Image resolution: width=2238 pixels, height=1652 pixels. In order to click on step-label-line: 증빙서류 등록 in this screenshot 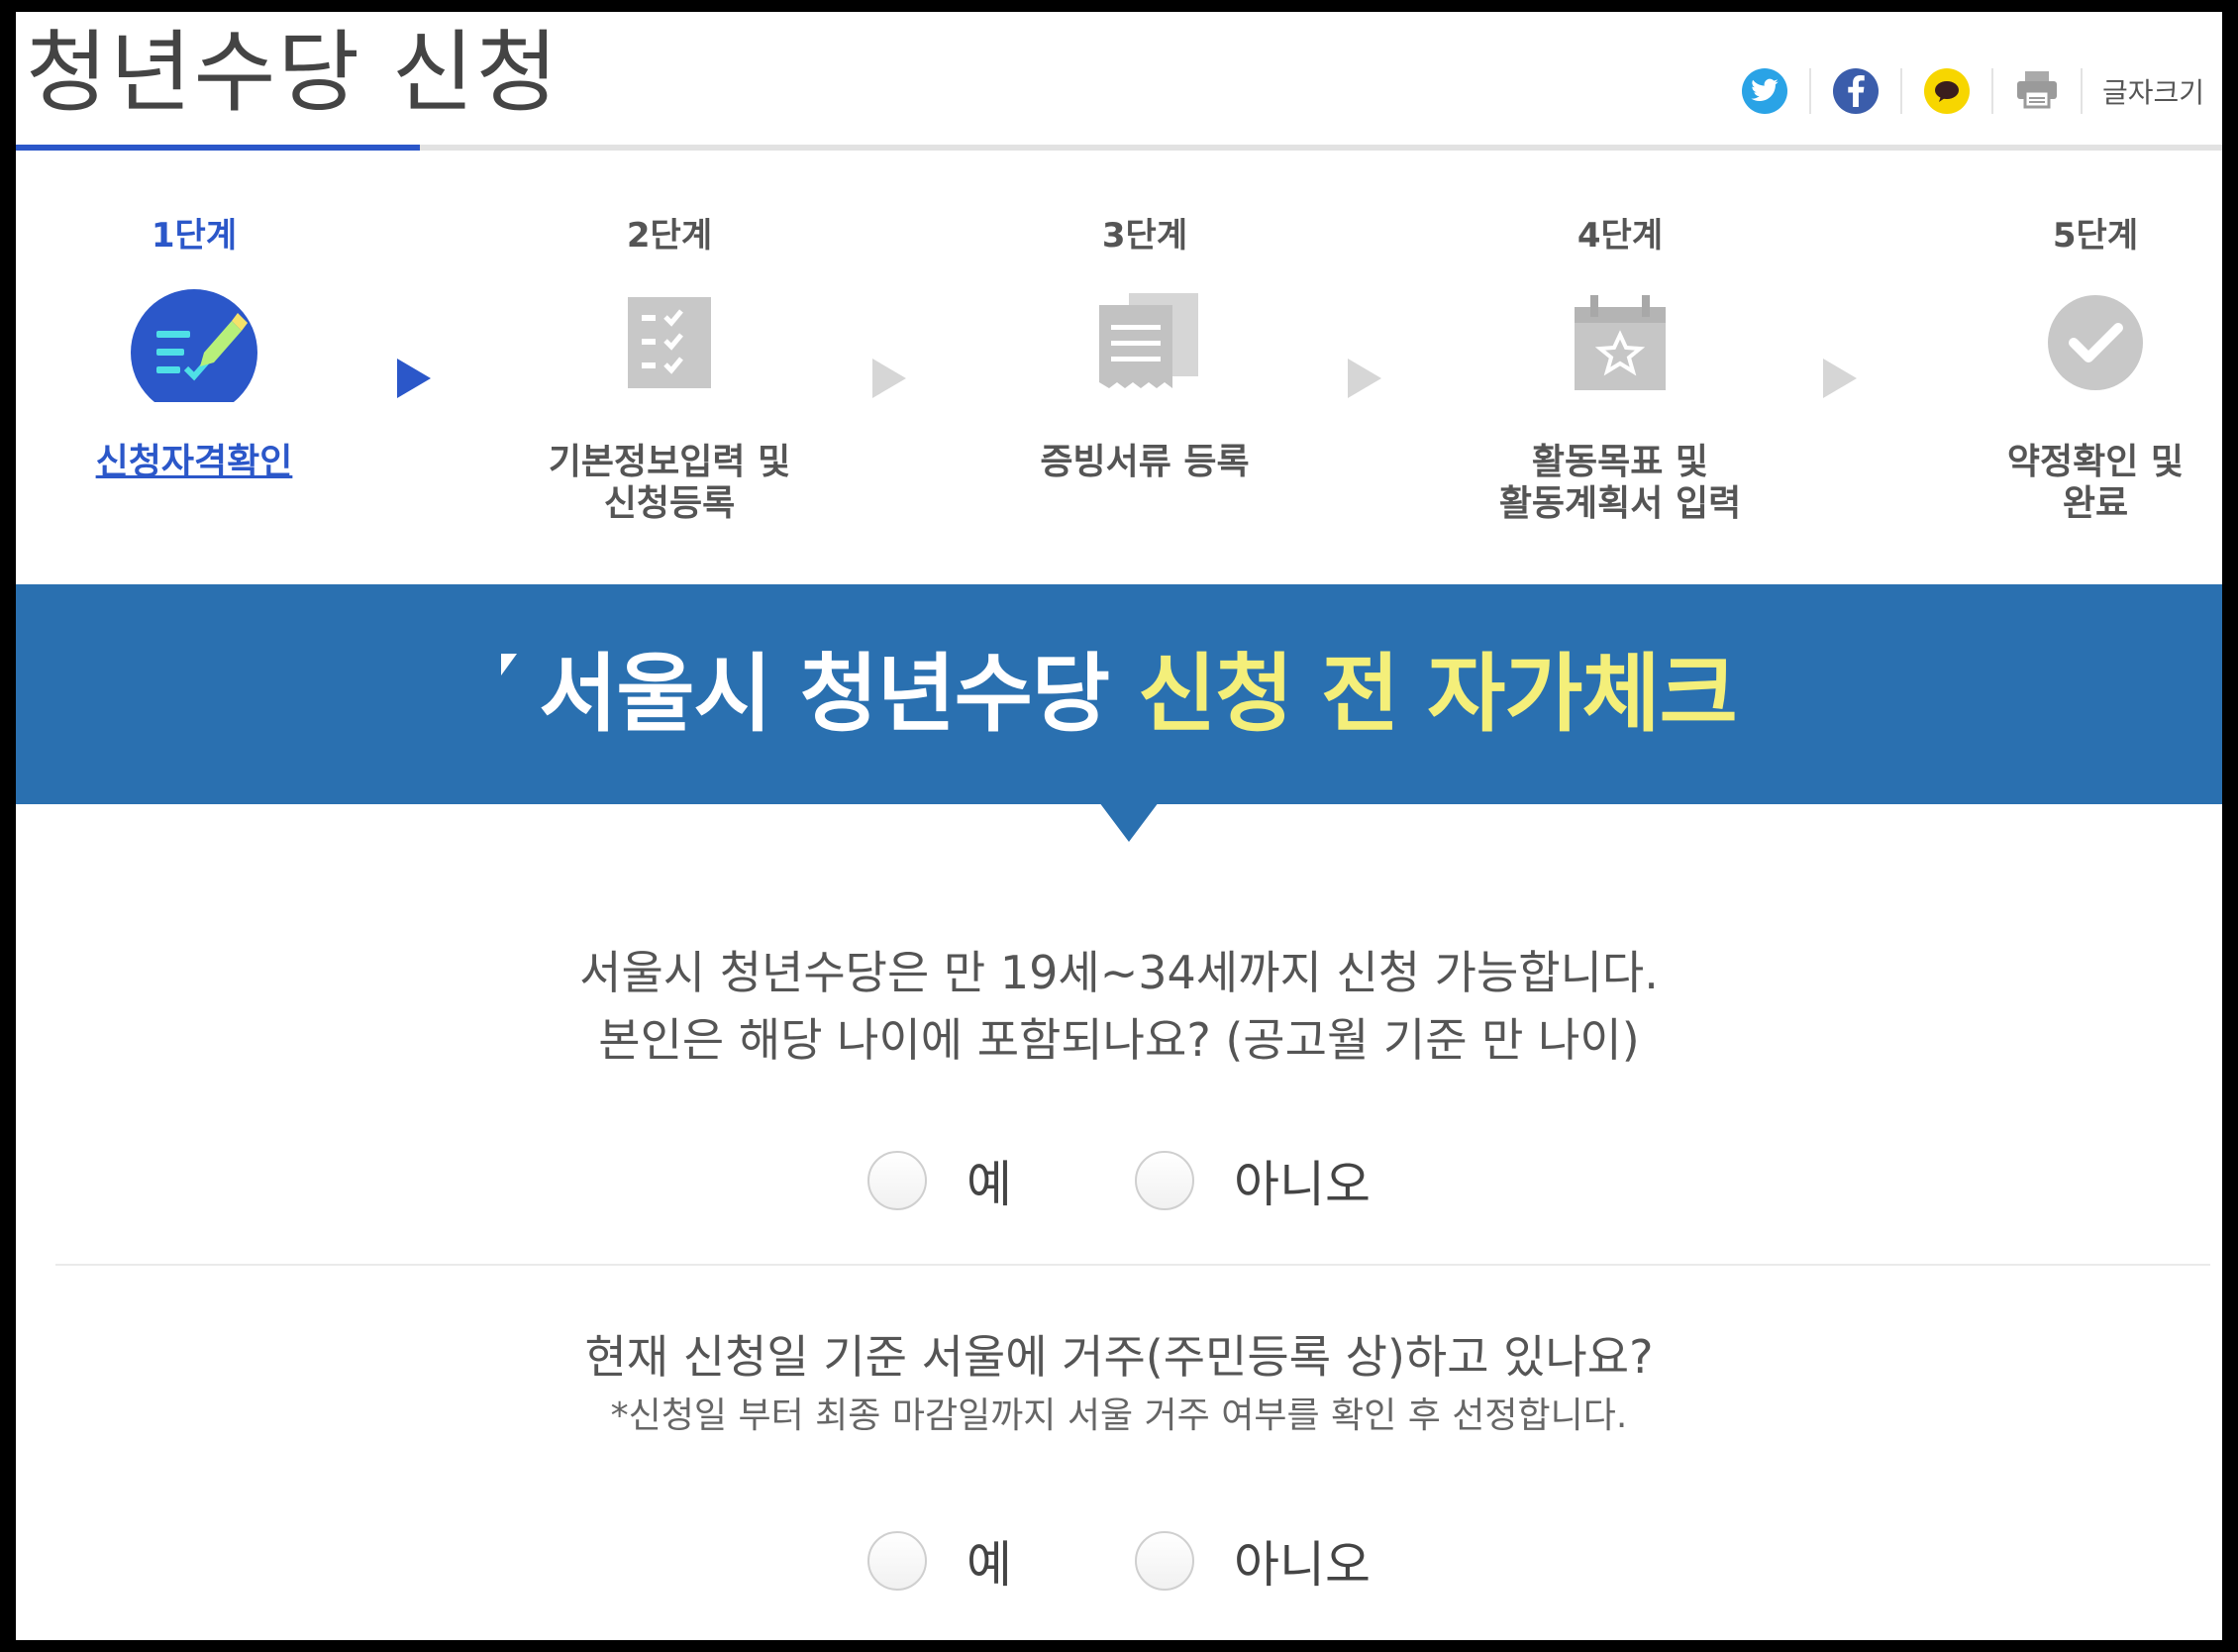, I will do `click(1145, 462)`.